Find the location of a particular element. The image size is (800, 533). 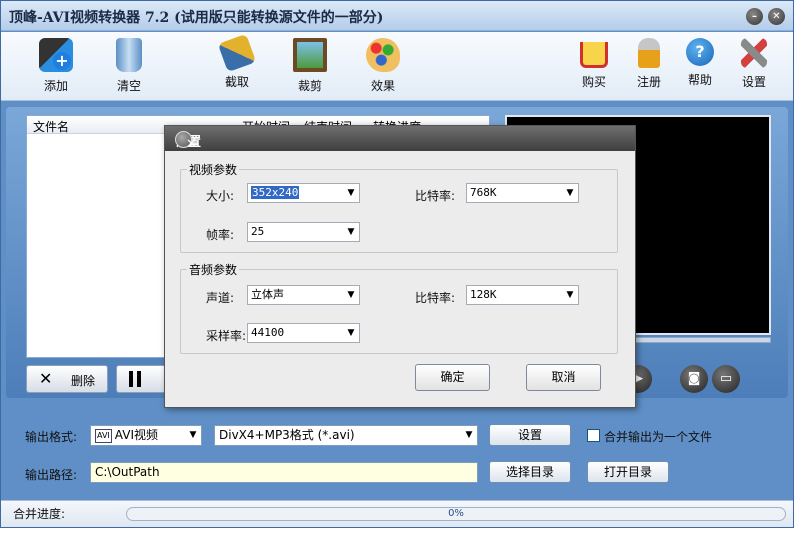

video-size-select: 352x240 ▼ is located at coordinates (303, 193).